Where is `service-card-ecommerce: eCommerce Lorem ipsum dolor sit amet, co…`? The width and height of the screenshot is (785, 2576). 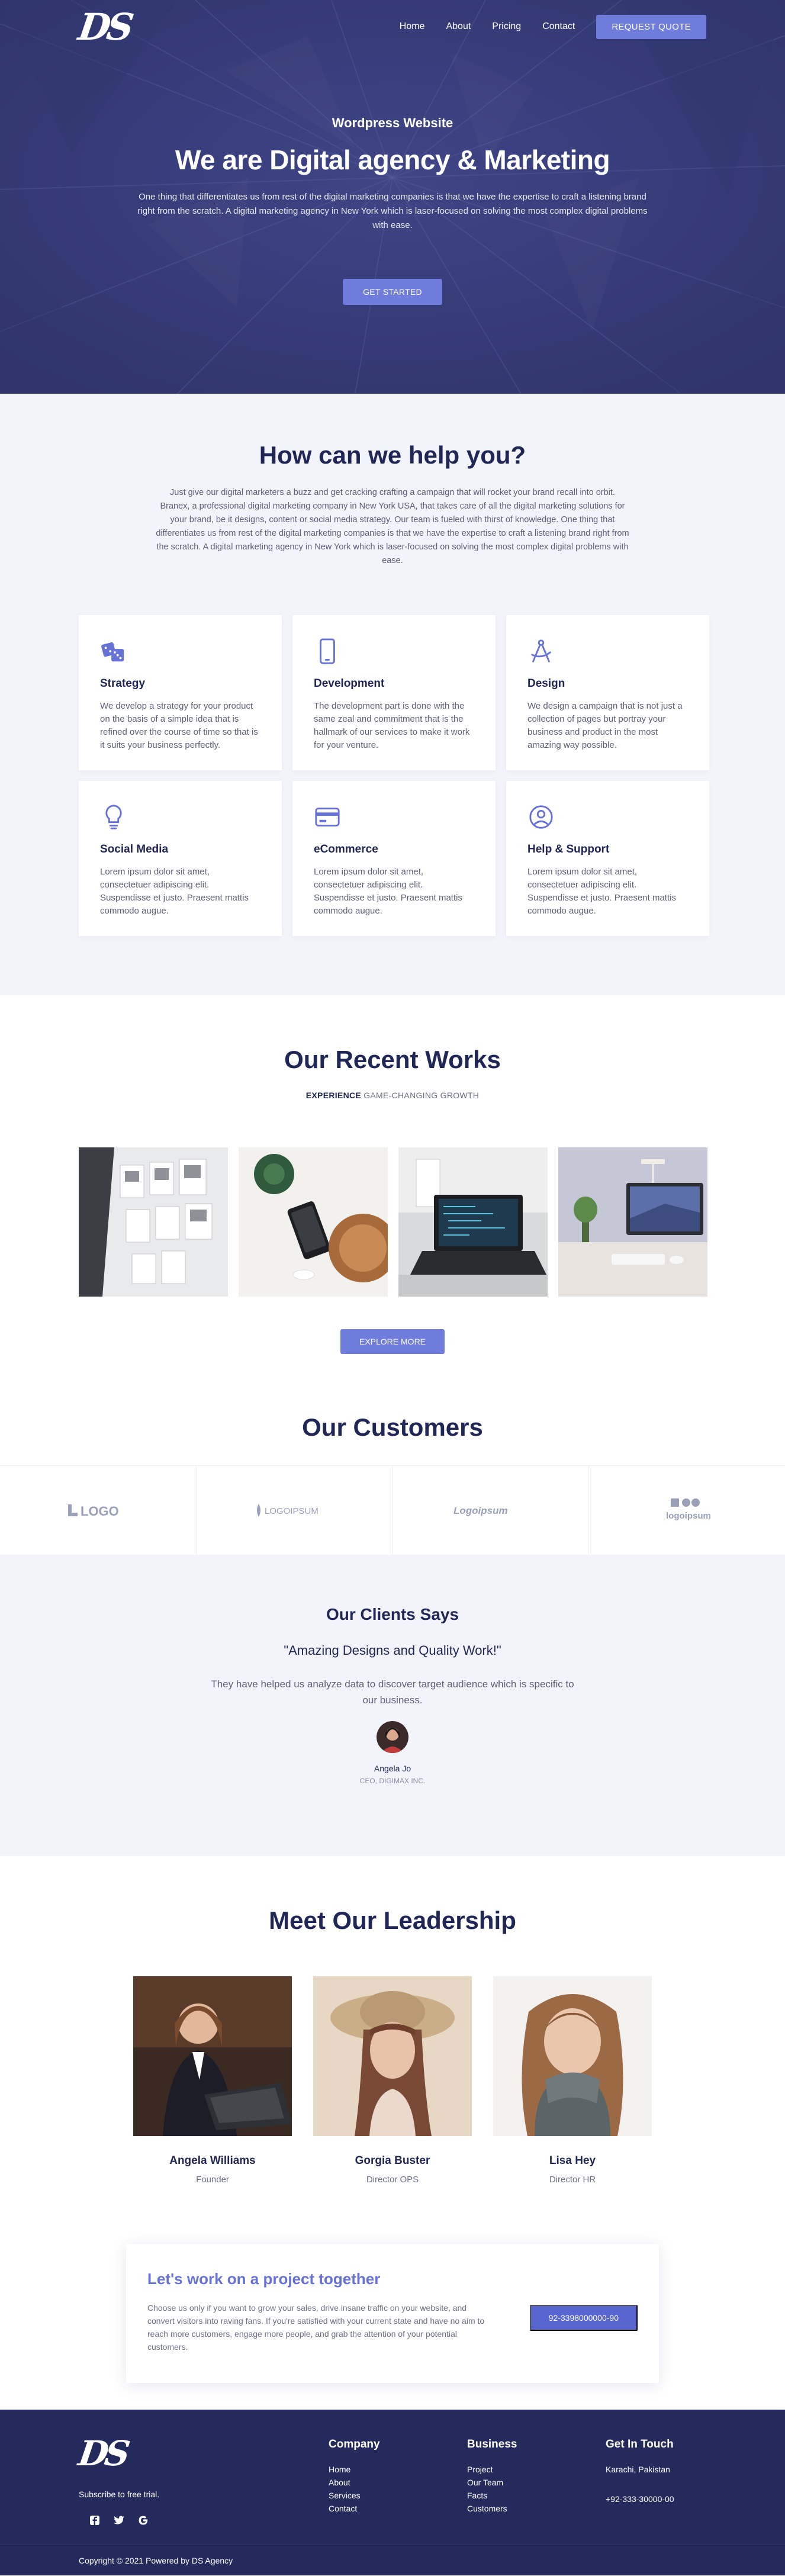 service-card-ecommerce: eCommerce Lorem ipsum dolor sit amet, co… is located at coordinates (394, 858).